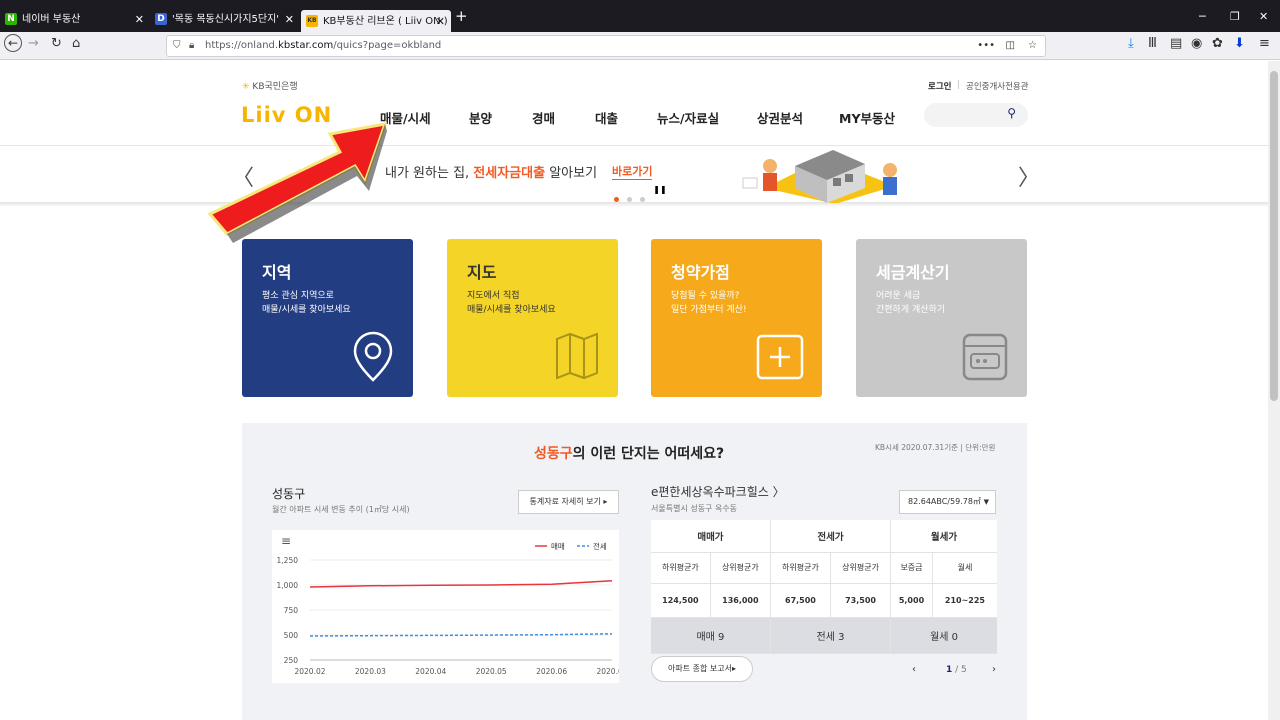  I want to click on minimize-icon: ─, so click(1202, 16).